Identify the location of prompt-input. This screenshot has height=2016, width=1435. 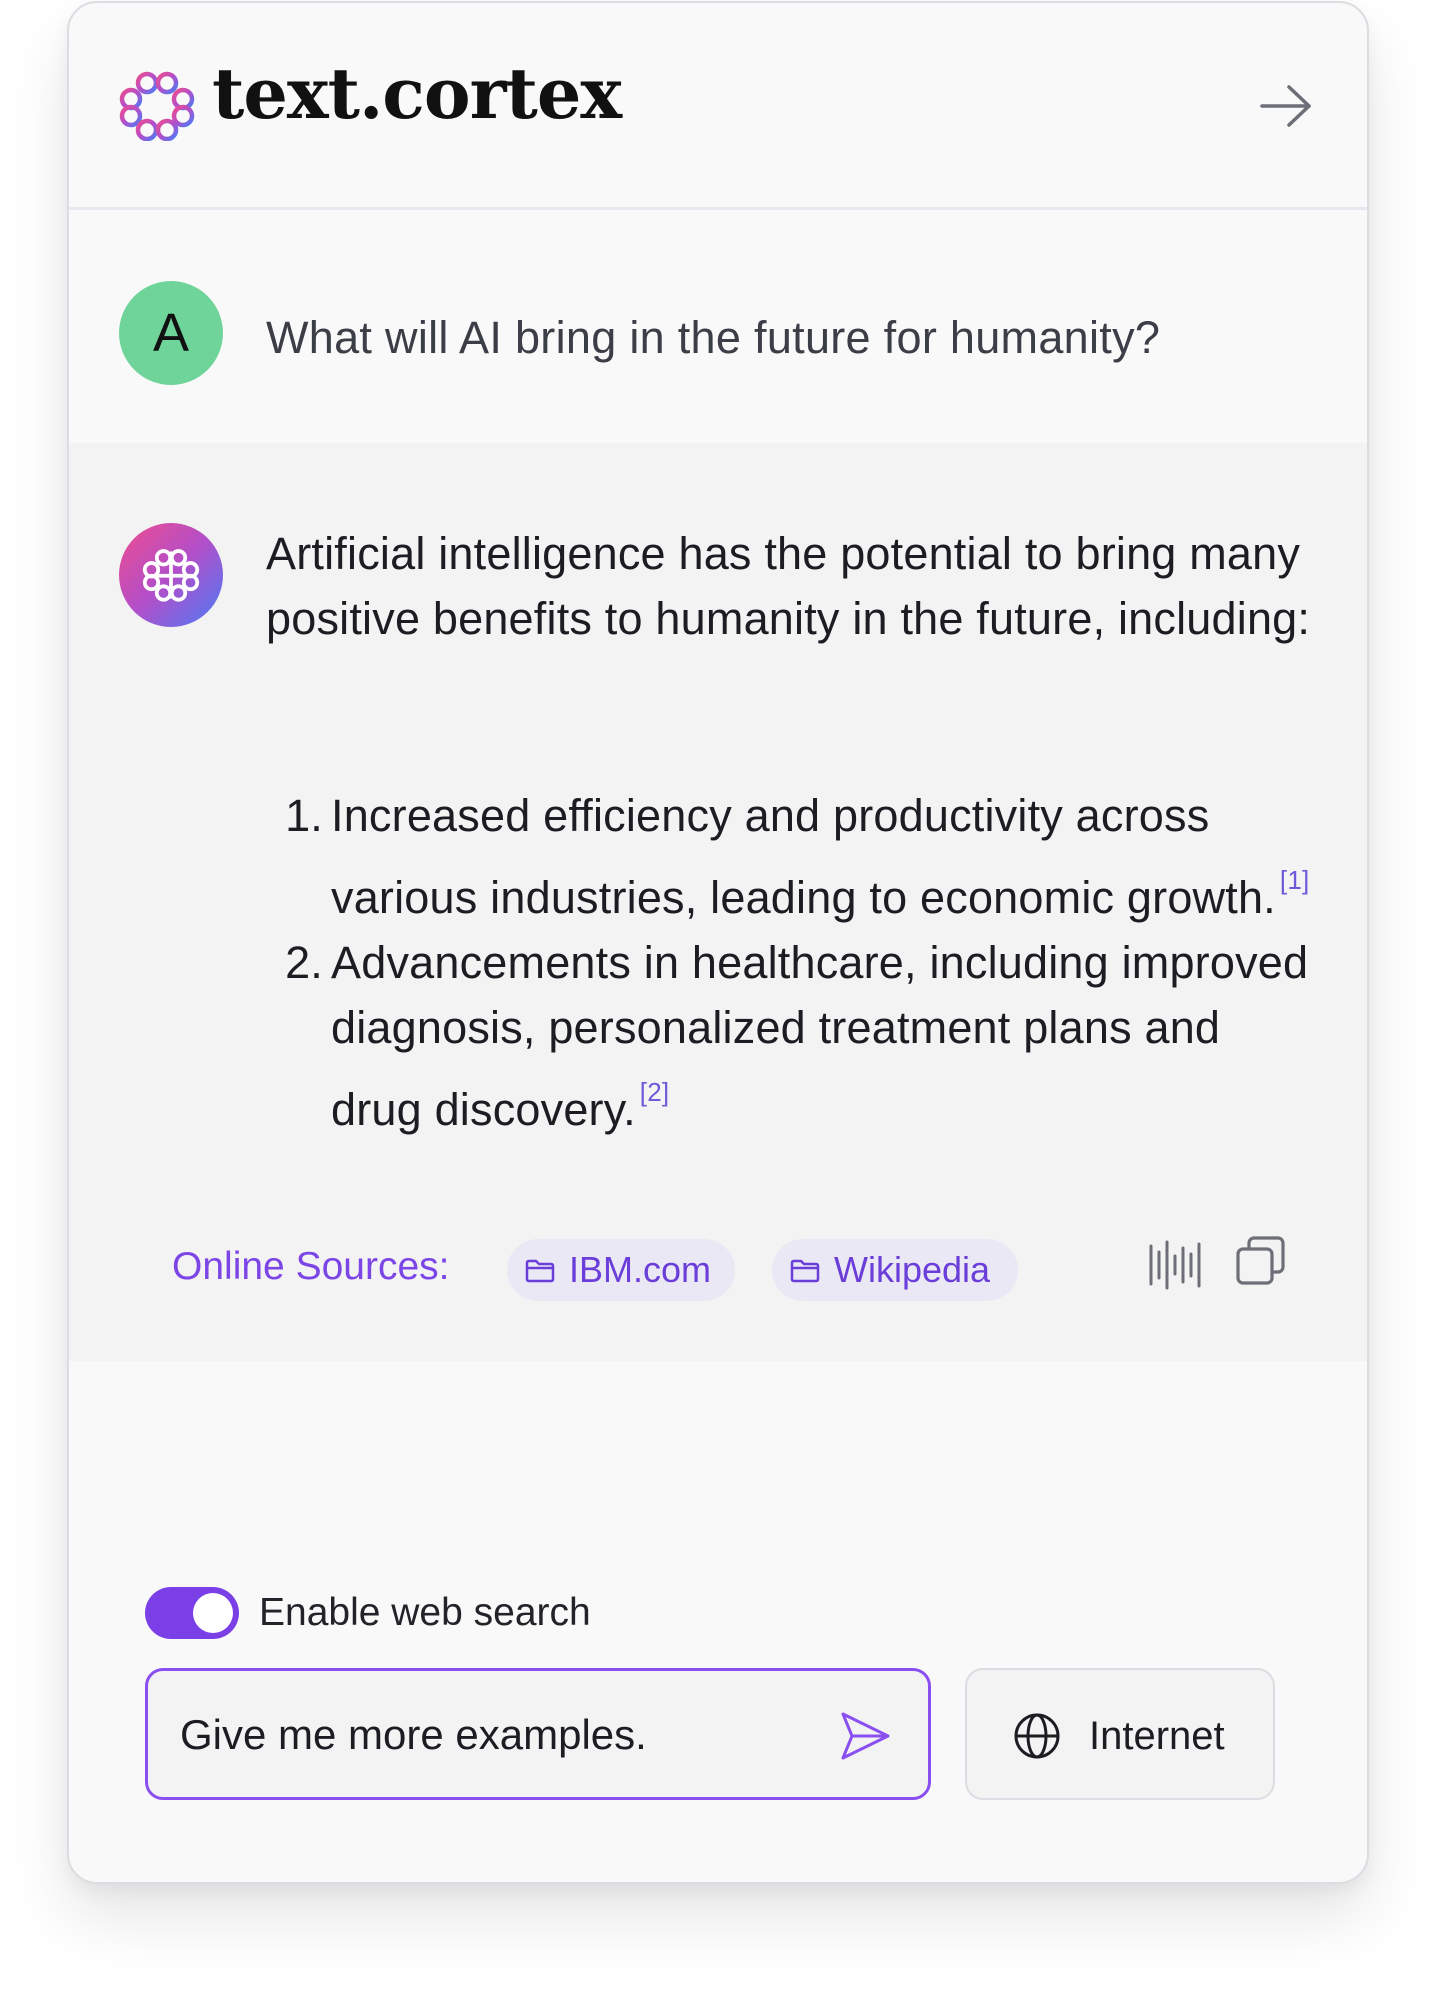
(485, 1735).